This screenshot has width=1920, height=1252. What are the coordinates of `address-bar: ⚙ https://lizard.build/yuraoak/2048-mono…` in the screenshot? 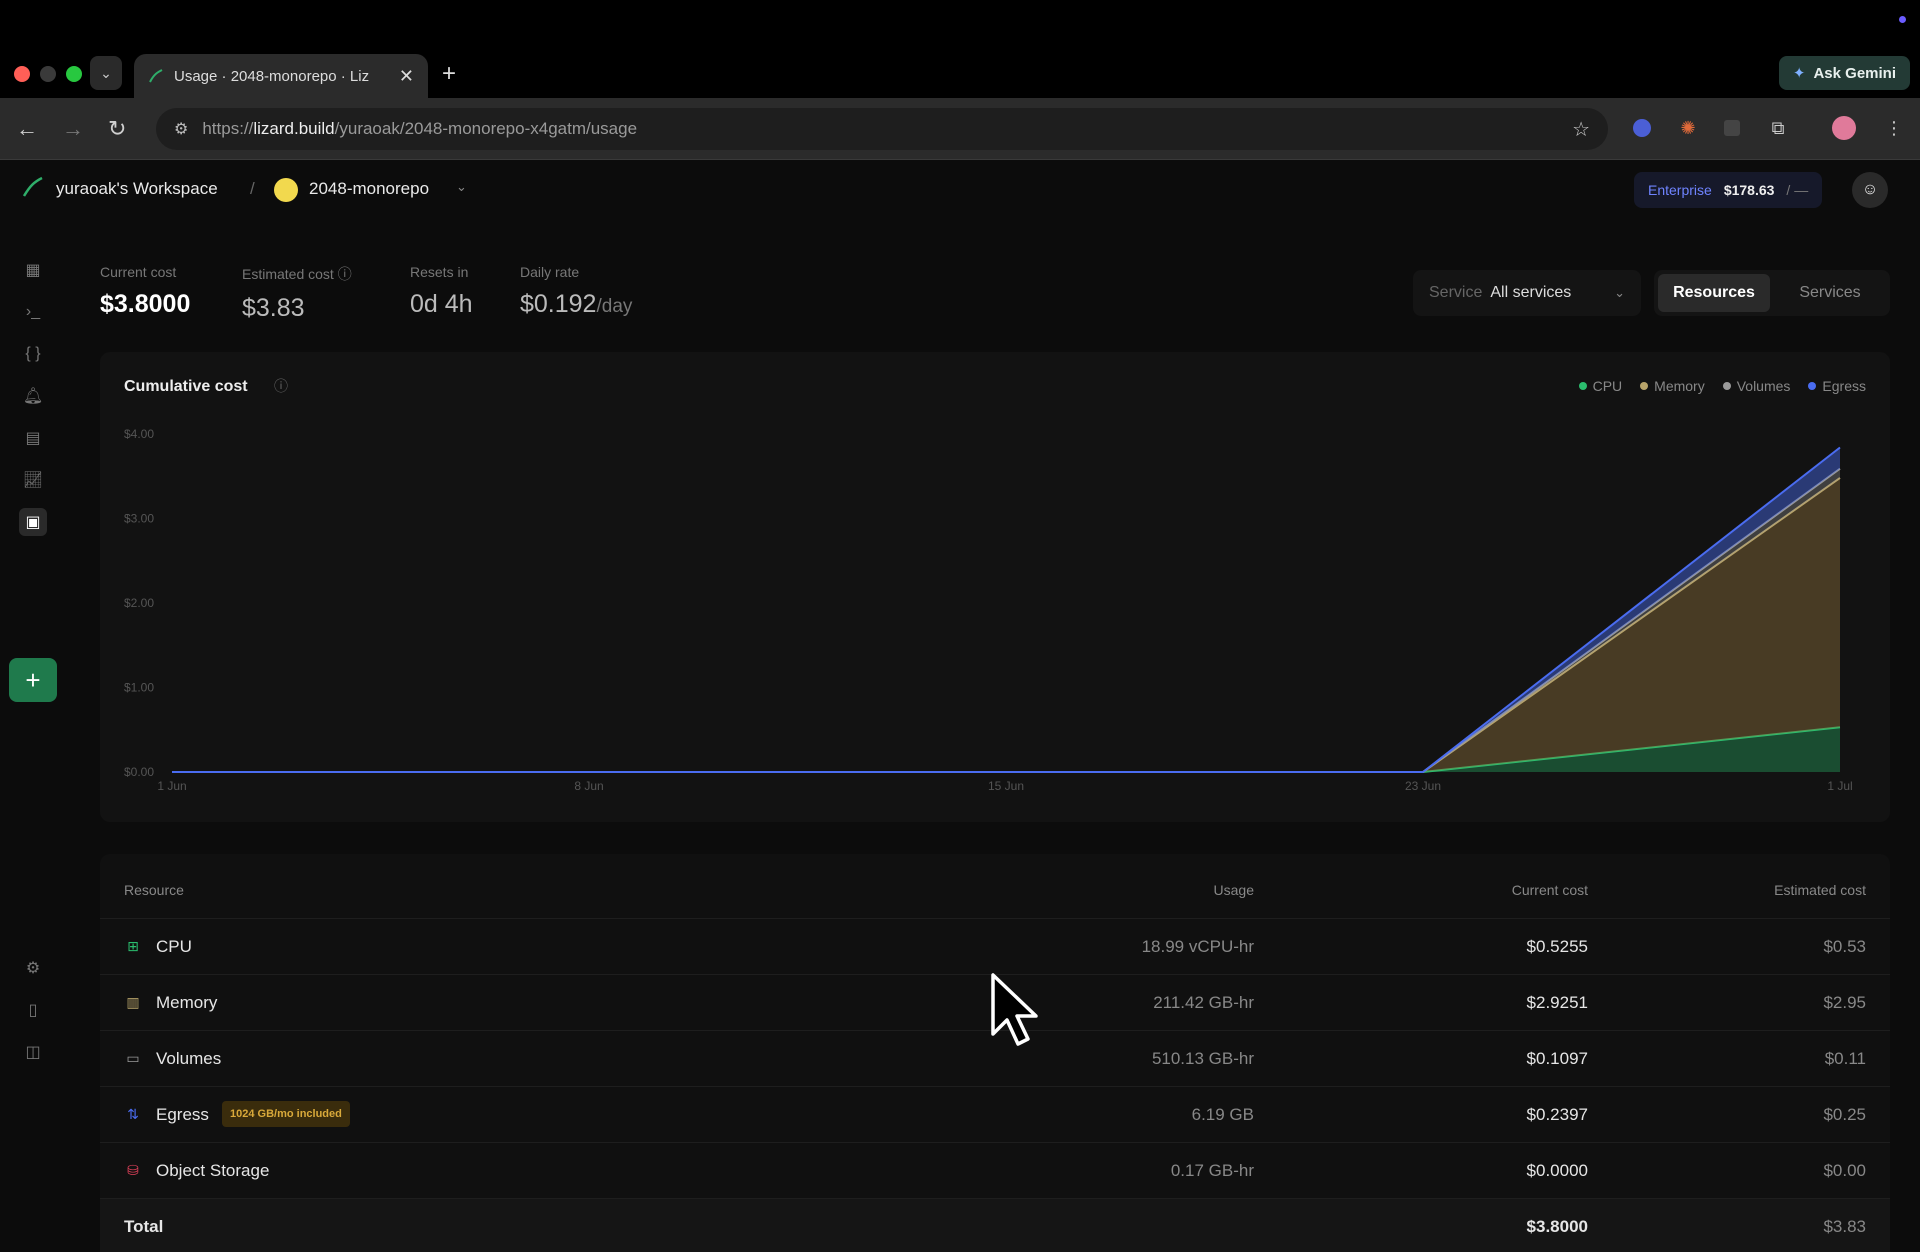 It's located at (882, 129).